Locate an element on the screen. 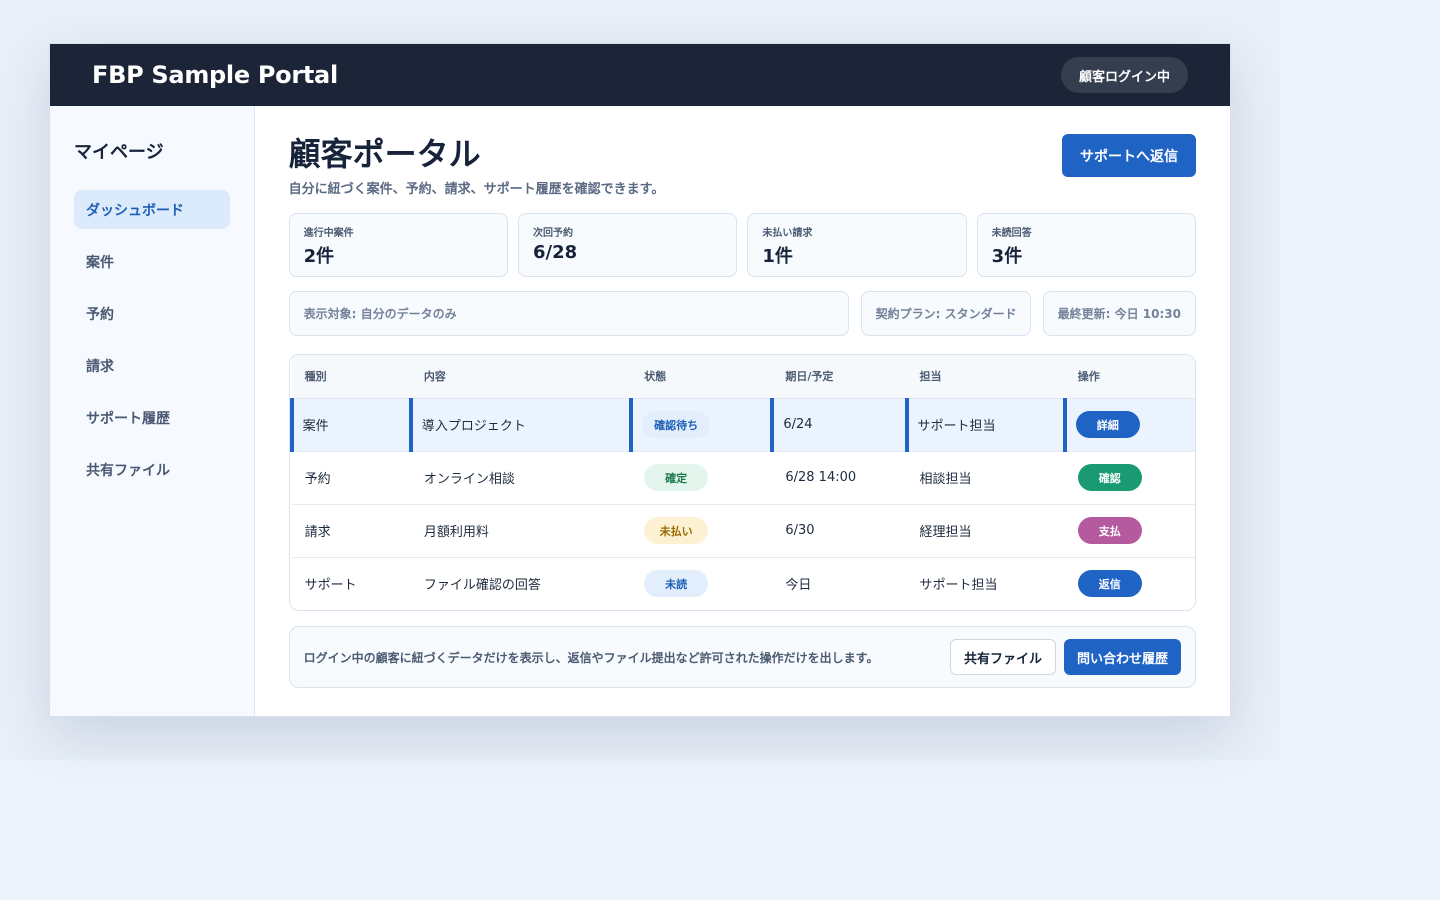 This screenshot has width=1440, height=900. sidebar-item-label: 予約 is located at coordinates (100, 314).